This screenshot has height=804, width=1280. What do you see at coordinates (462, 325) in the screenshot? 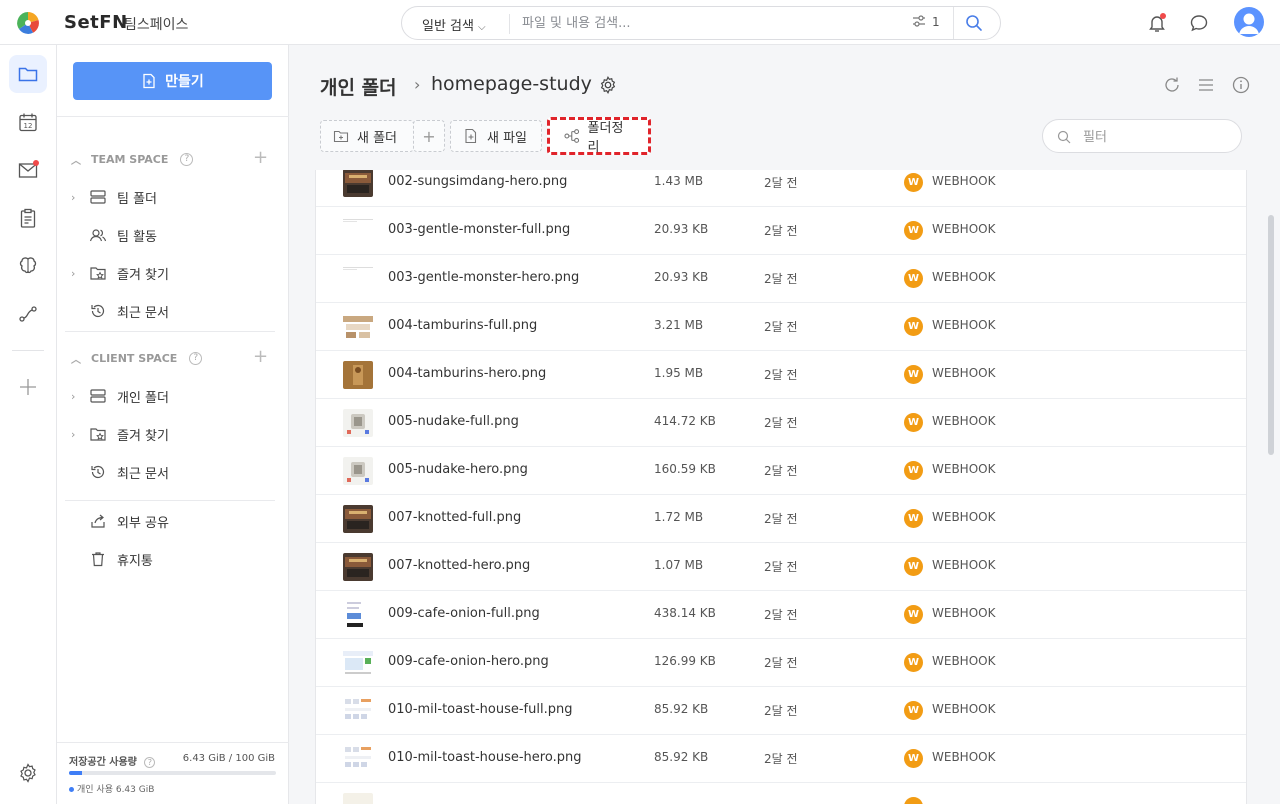
I see `file-name: 004-tamburins-full.png` at bounding box center [462, 325].